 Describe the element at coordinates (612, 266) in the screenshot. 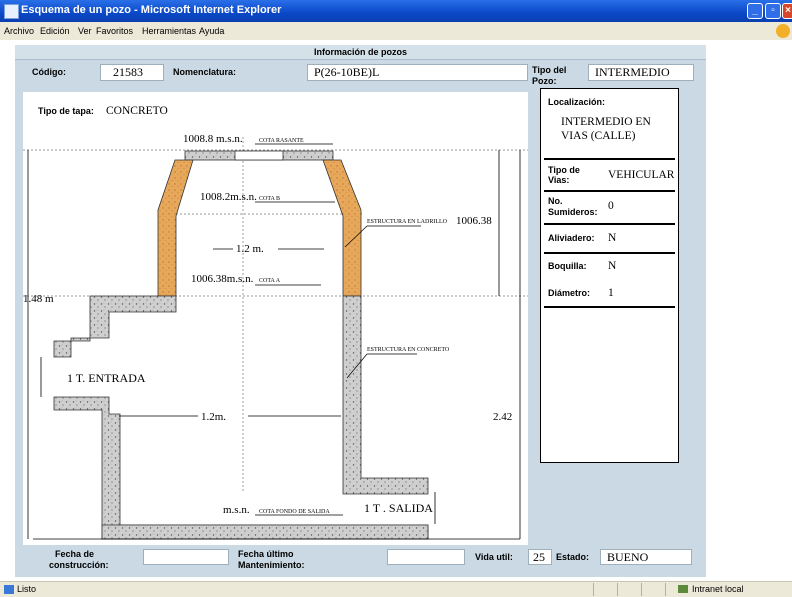

I see `boquilla-value: N` at that location.